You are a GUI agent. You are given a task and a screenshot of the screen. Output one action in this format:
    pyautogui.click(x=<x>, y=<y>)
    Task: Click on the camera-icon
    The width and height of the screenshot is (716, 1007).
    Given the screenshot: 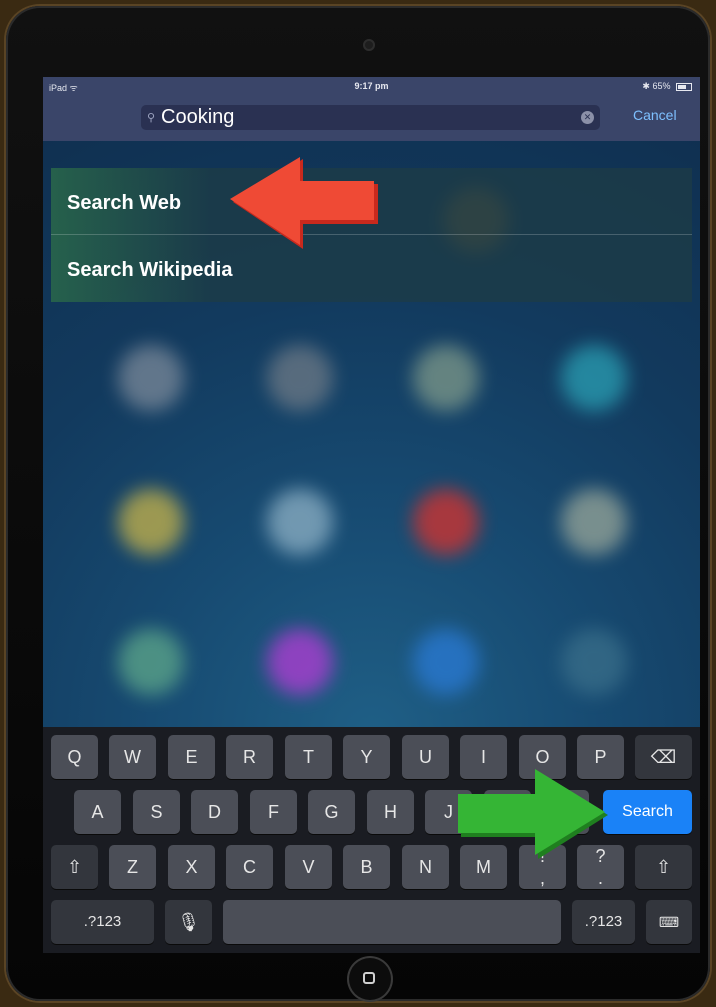 What is the action you would take?
    pyautogui.click(x=369, y=45)
    